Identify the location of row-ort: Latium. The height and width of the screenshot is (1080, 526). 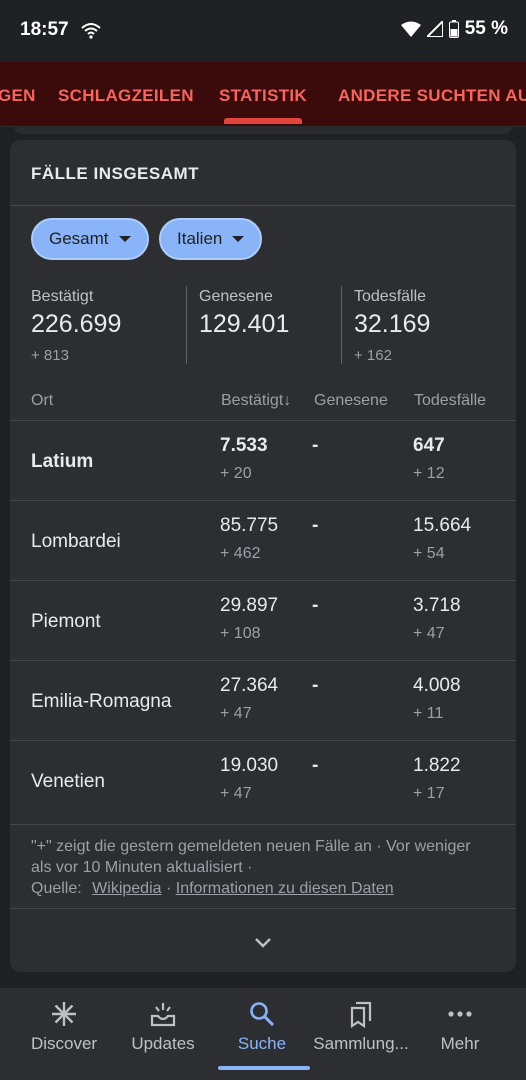
(62, 461).